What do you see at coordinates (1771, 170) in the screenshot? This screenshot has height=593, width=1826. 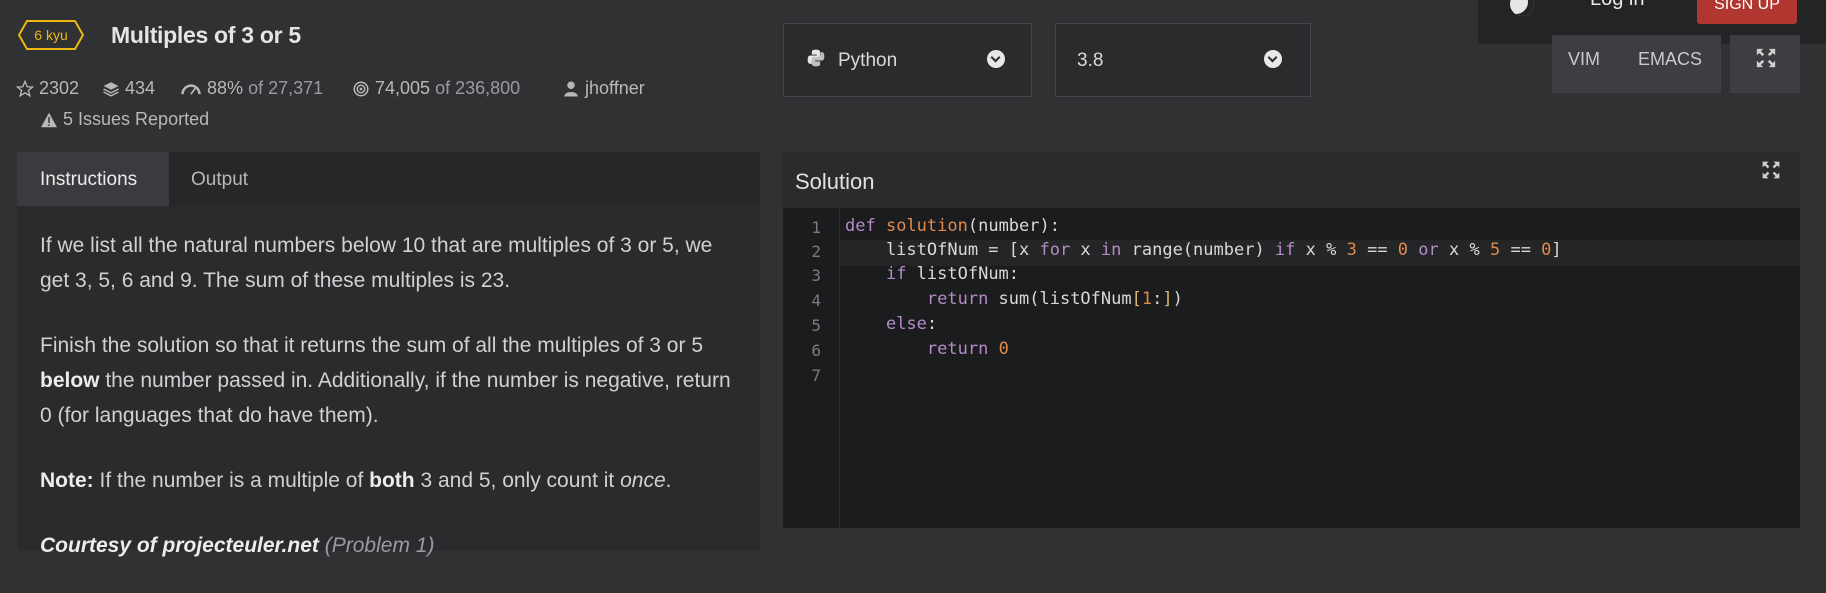 I see `solution-expand-icon` at bounding box center [1771, 170].